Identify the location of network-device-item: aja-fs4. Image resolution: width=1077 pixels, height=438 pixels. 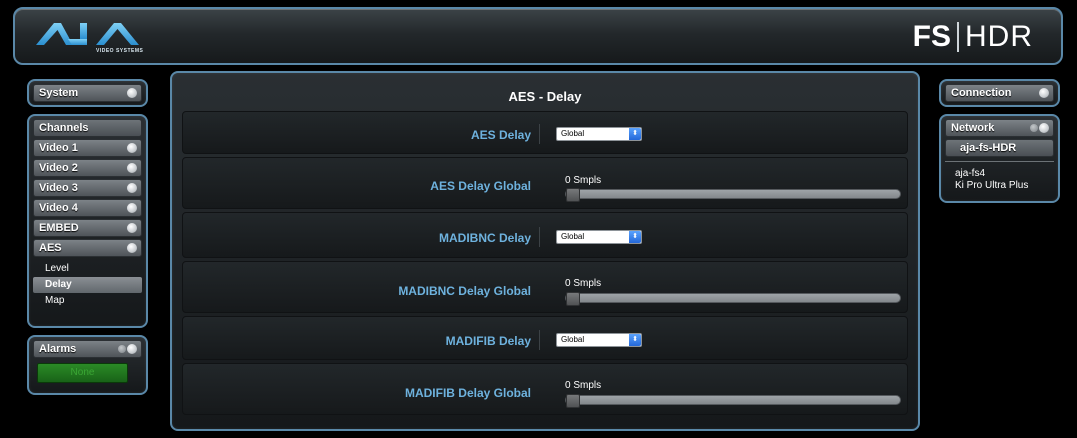
(1006, 174).